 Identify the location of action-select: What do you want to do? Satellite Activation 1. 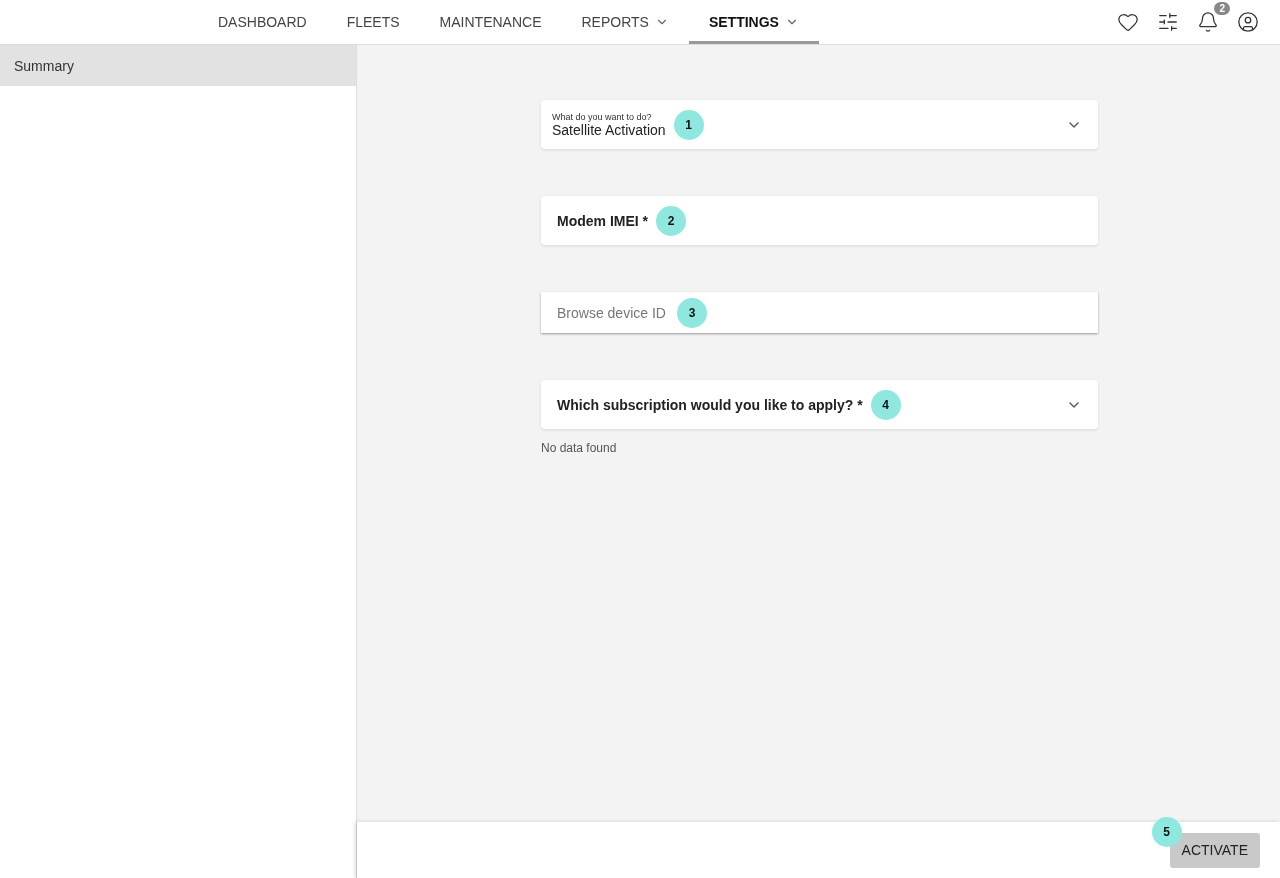
(819, 124).